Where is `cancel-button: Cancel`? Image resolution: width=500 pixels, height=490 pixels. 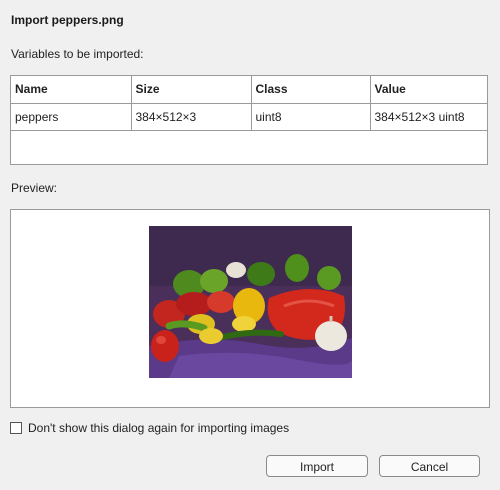
cancel-button: Cancel is located at coordinates (429, 466).